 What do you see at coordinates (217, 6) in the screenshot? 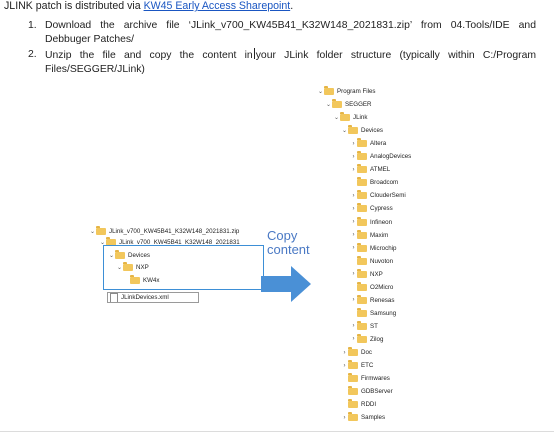
I see `sharepoint-link: KW45 Early Access Sharepoint` at bounding box center [217, 6].